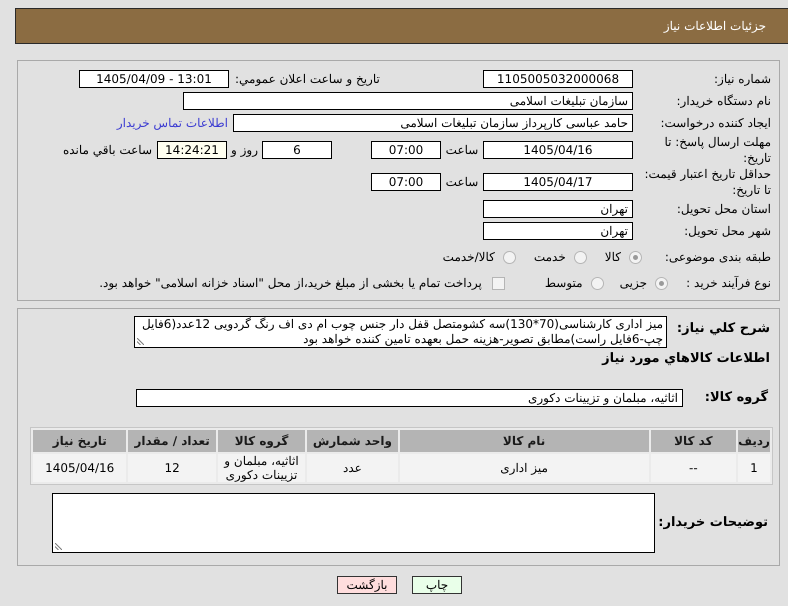  Describe the element at coordinates (558, 231) in the screenshot. I see `city-field: تهران` at that location.